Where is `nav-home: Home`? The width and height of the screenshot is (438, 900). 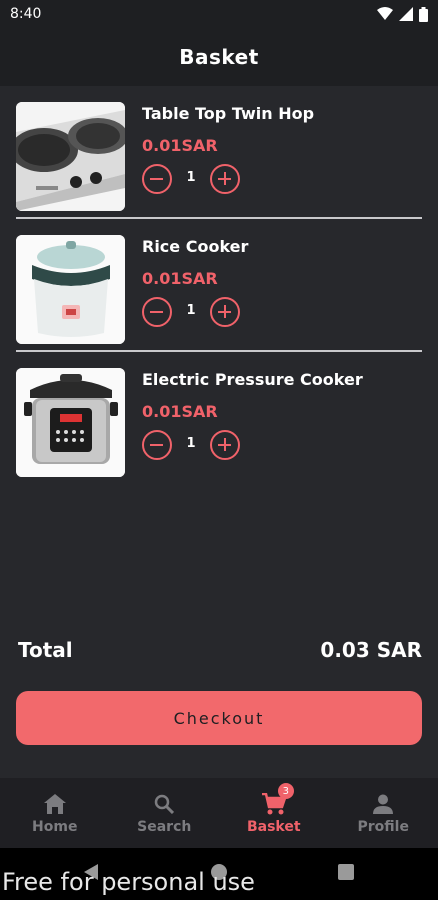
nav-home: Home is located at coordinates (55, 813).